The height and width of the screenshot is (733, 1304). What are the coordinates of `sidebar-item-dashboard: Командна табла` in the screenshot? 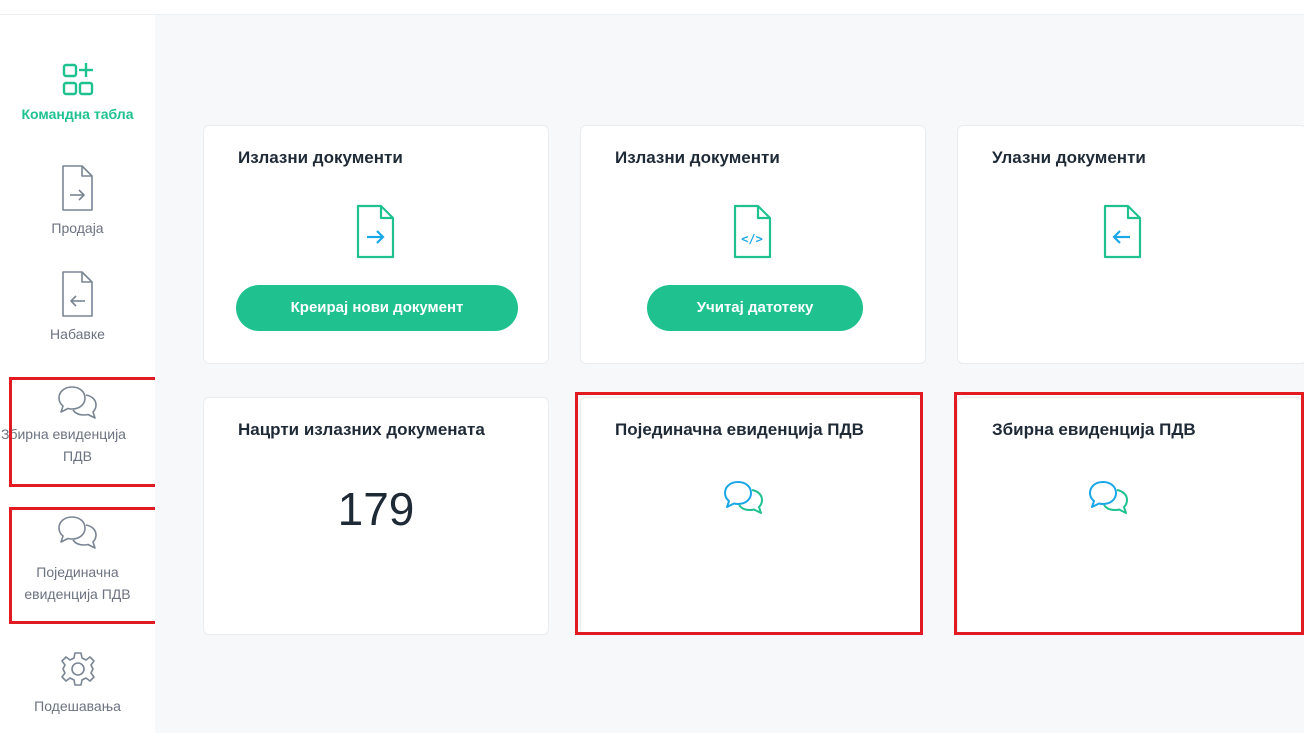 It's located at (77, 92).